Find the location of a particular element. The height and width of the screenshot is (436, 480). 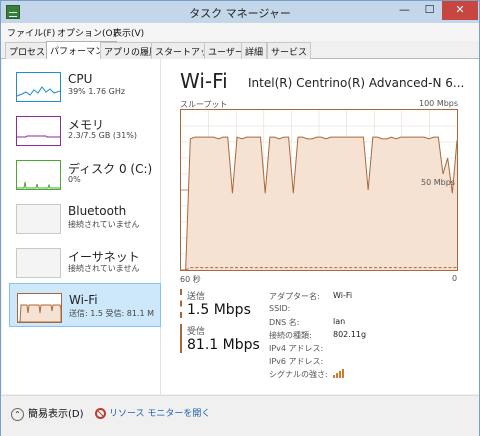

fewer-details-button: ⌃ 簡易表示(D) is located at coordinates (47, 413).